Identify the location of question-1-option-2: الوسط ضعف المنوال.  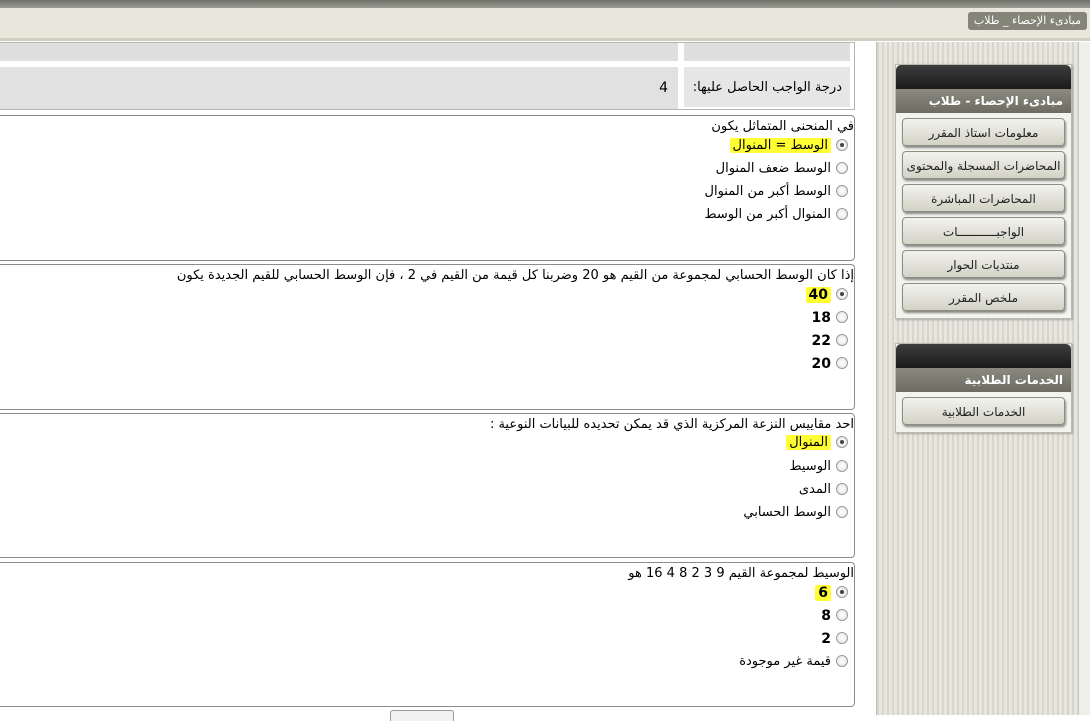
(782, 169).